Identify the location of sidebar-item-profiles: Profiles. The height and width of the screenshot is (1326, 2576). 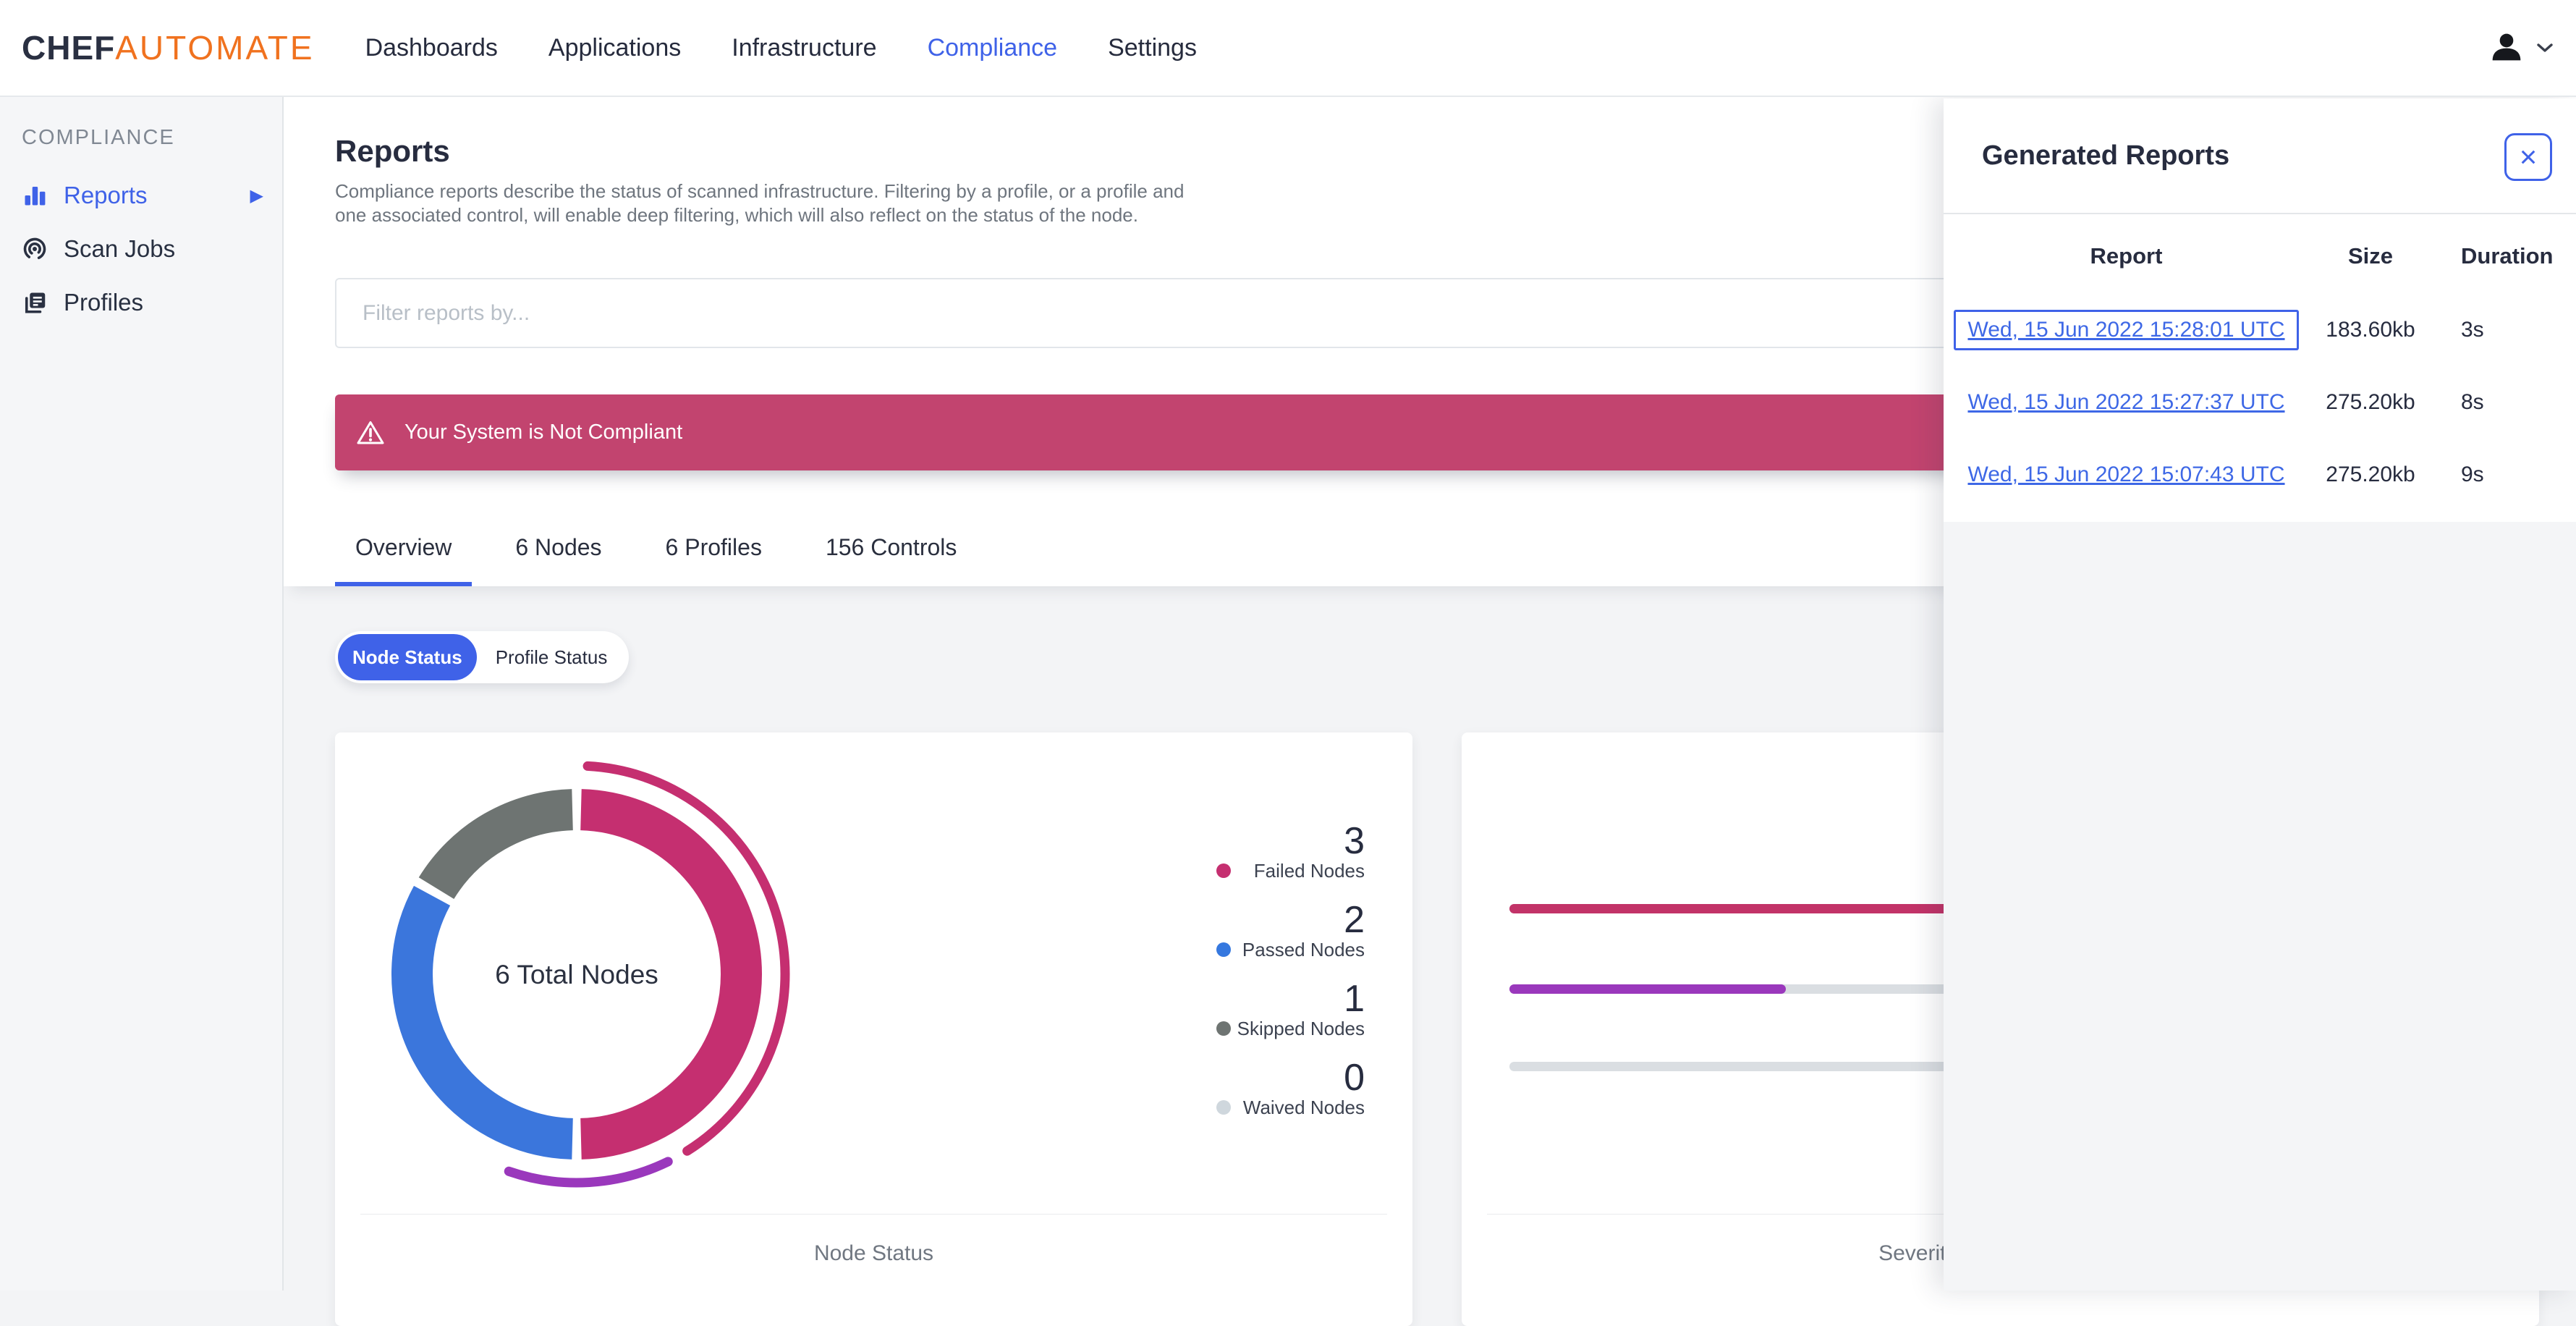
(141, 302).